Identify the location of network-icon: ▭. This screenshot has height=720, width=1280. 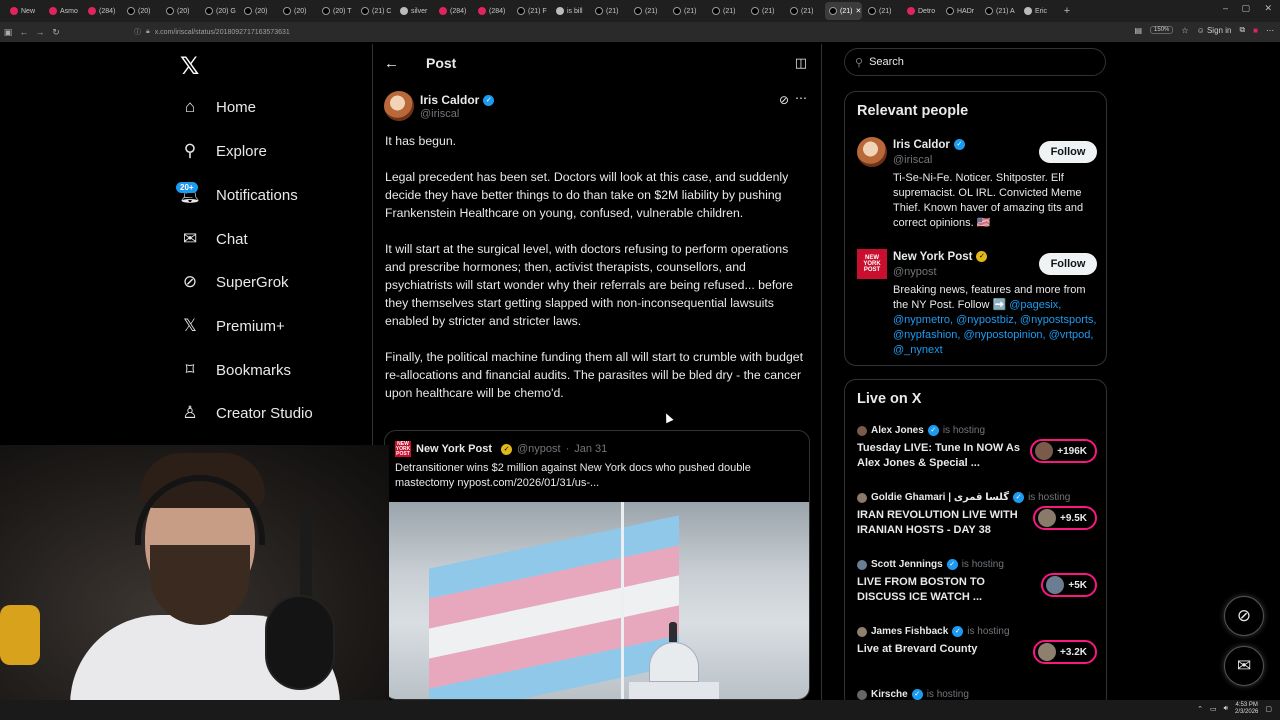
(1213, 709).